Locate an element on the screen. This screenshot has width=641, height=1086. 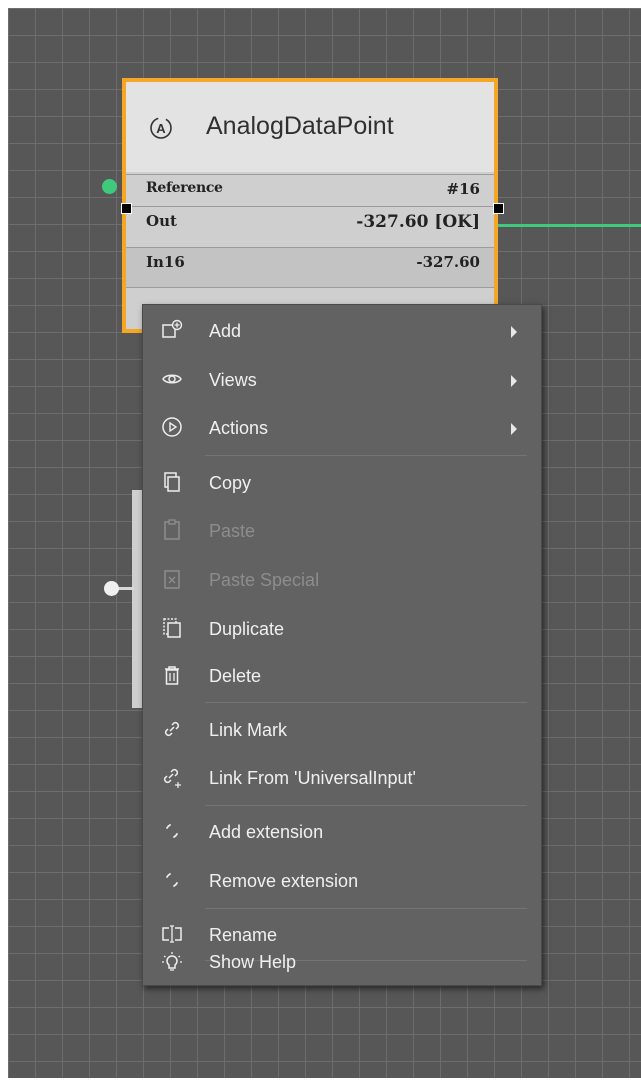
play-icon is located at coordinates (172, 427).